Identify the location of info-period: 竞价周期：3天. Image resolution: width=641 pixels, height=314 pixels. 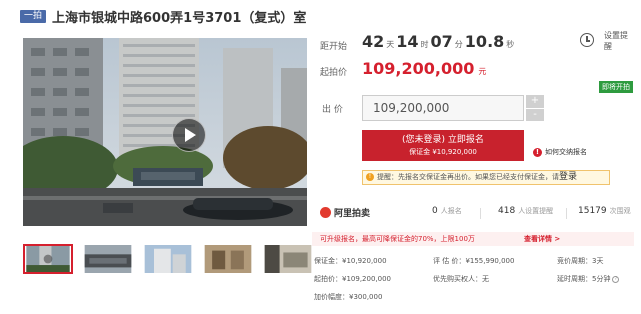
(580, 261).